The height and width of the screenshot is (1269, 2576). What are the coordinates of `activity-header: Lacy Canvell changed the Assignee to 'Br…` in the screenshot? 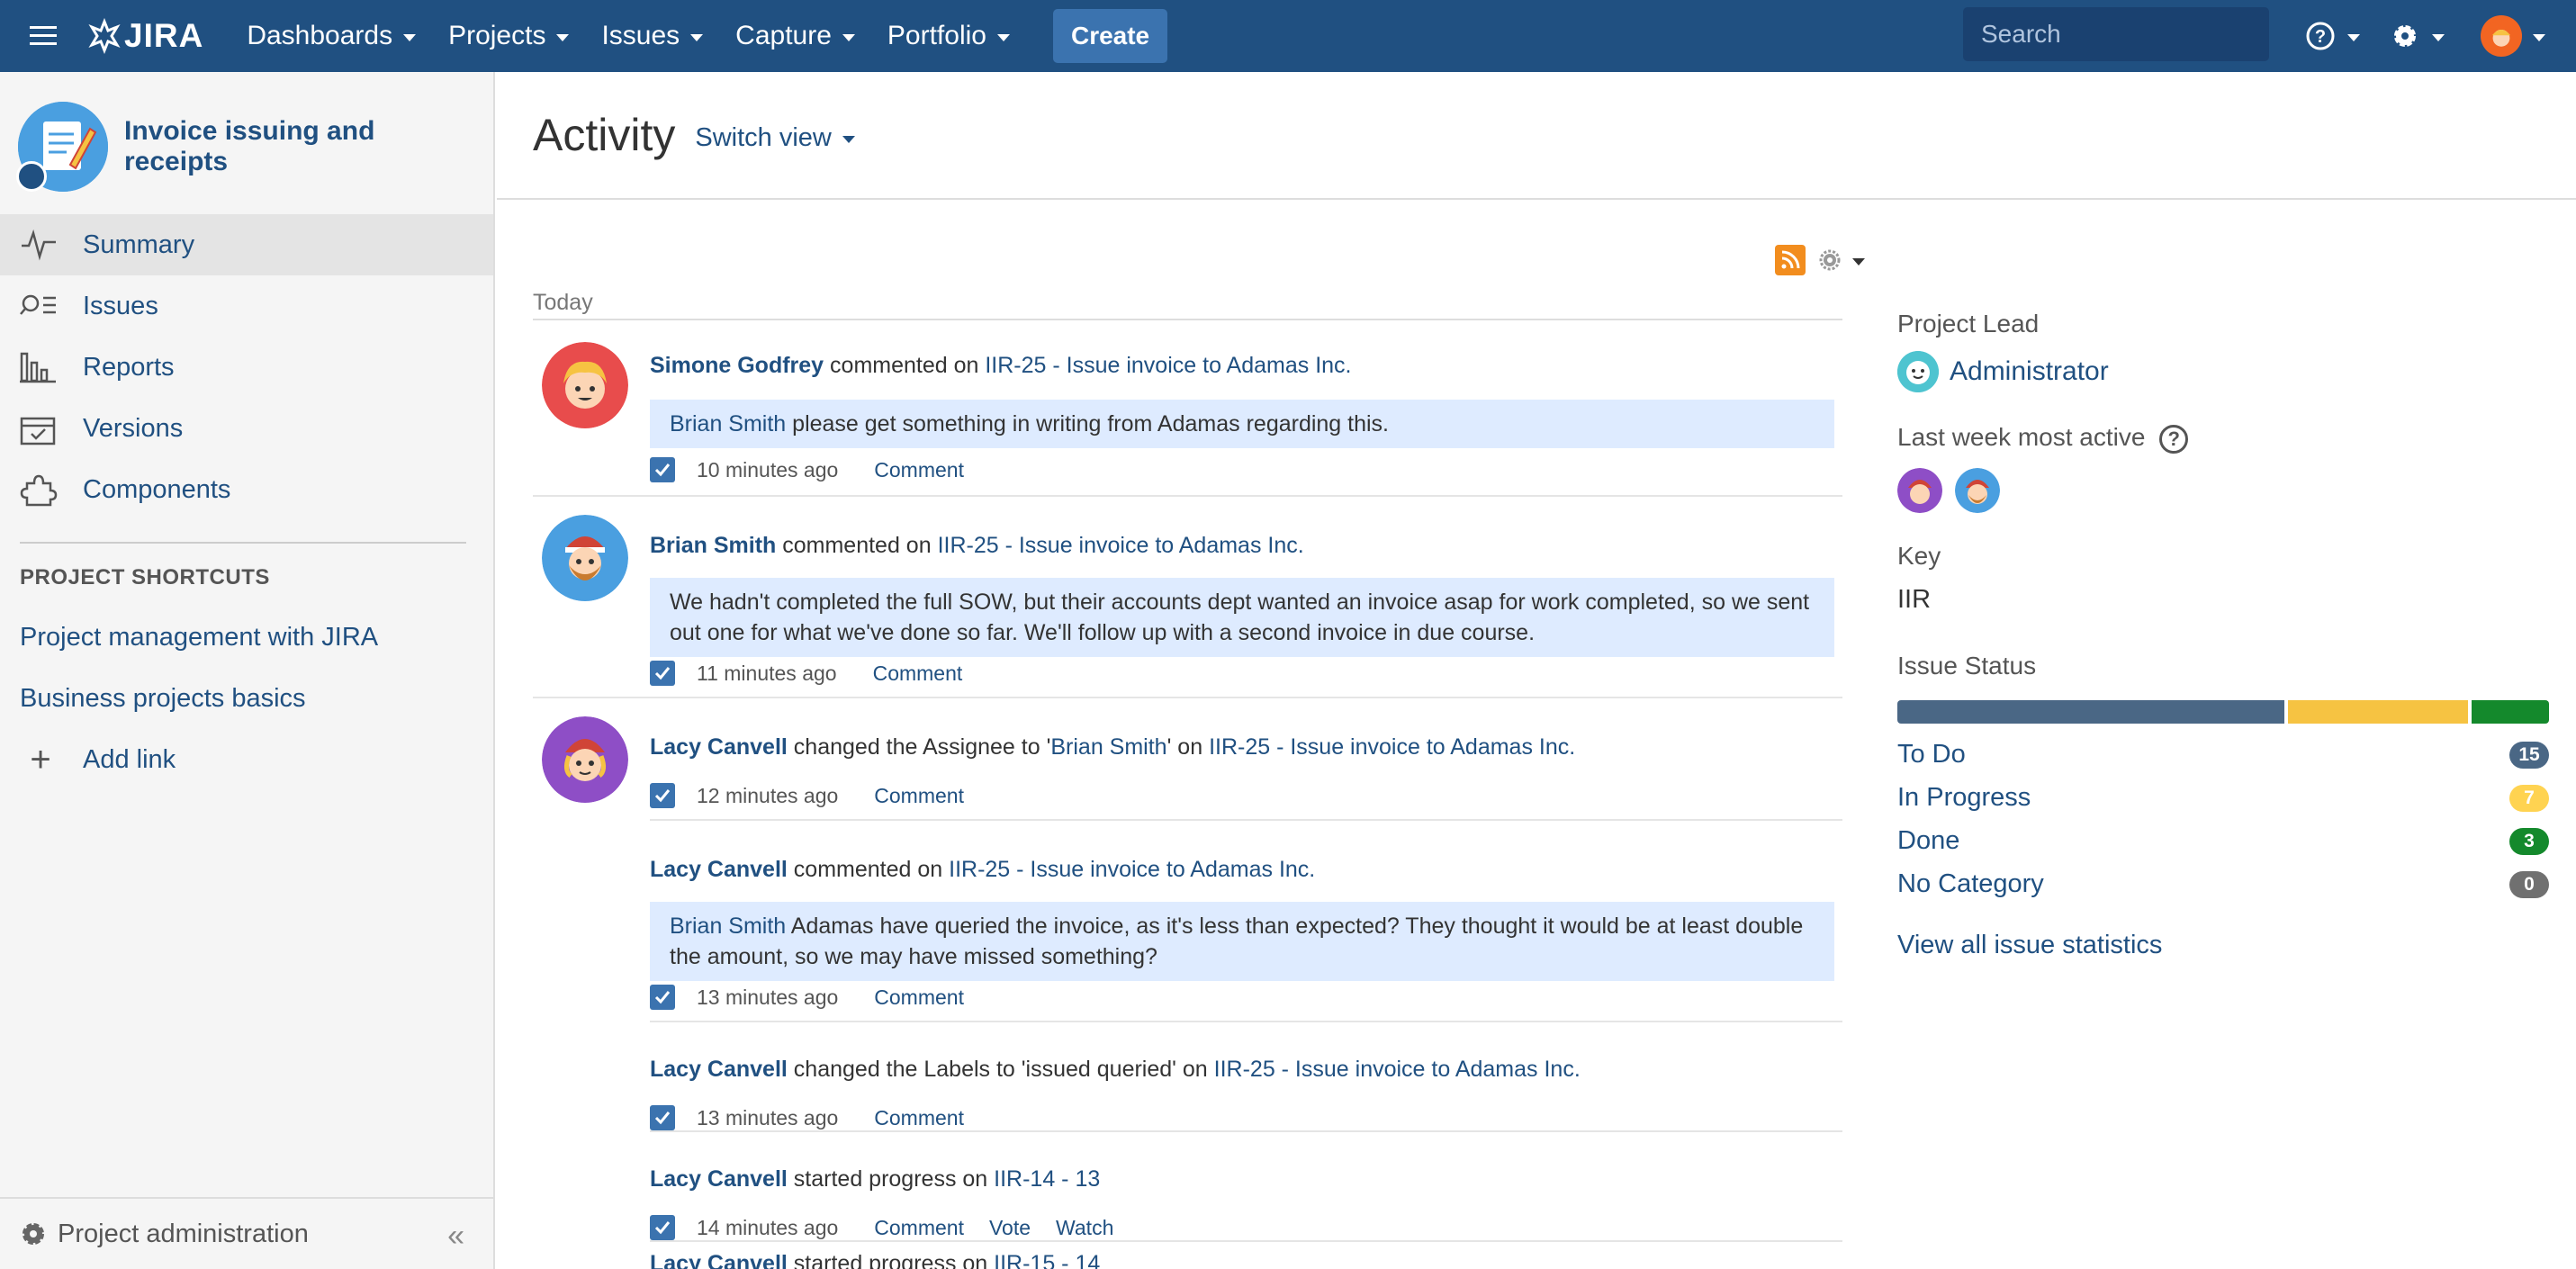 It's located at (1112, 747).